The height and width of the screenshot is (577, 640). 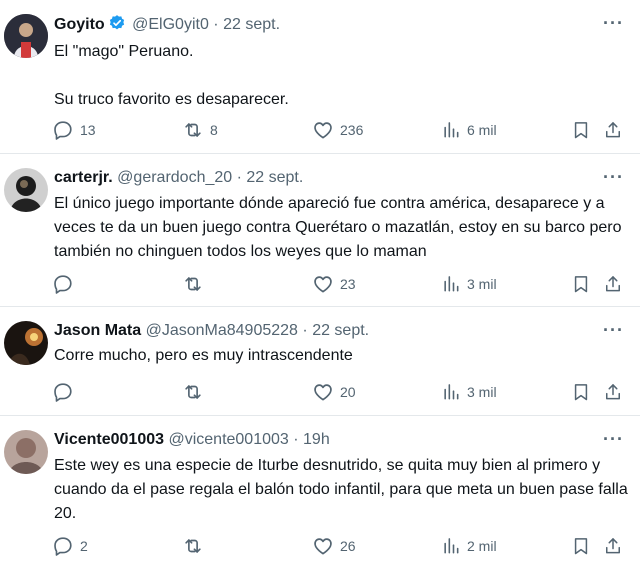 What do you see at coordinates (352, 130) in the screenshot?
I see `like-count: 236` at bounding box center [352, 130].